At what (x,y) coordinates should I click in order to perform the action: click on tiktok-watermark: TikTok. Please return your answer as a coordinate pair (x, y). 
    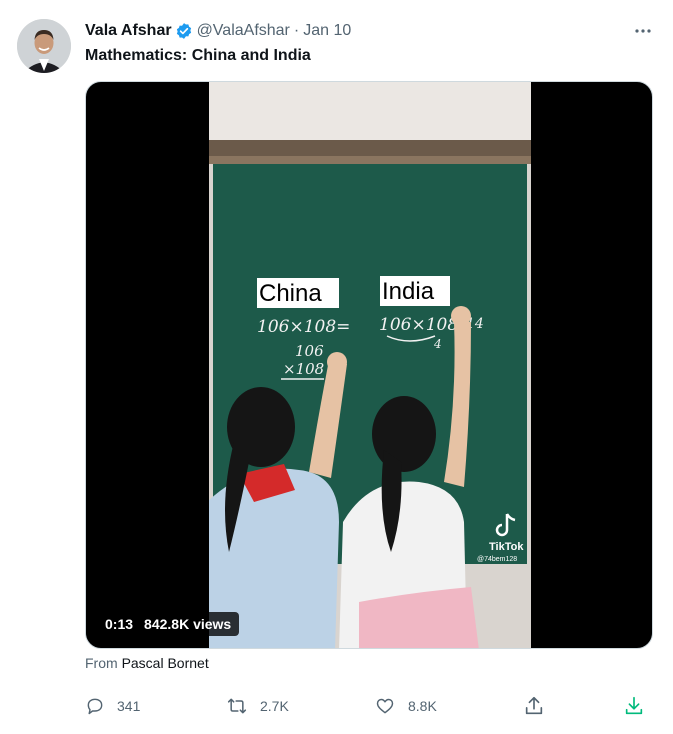
    Looking at the image, I should click on (506, 547).